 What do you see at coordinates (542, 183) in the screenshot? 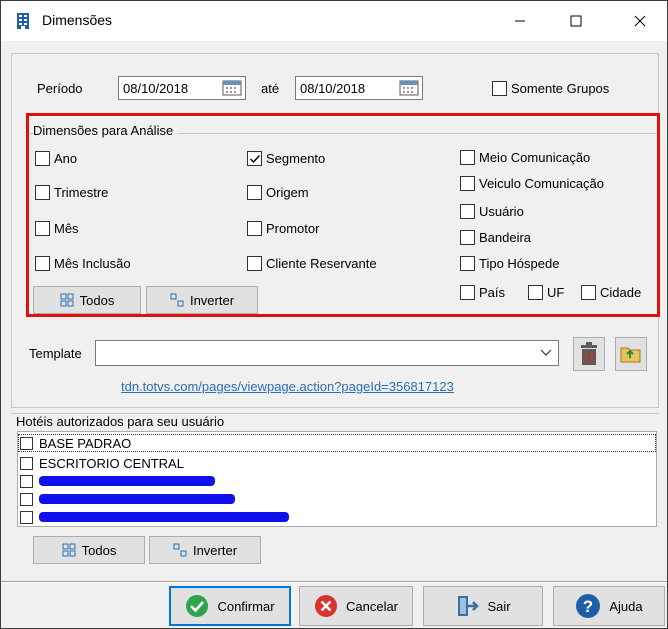
I see `dim-label-veiculo-comunicacao: Veiculo Comunicação` at bounding box center [542, 183].